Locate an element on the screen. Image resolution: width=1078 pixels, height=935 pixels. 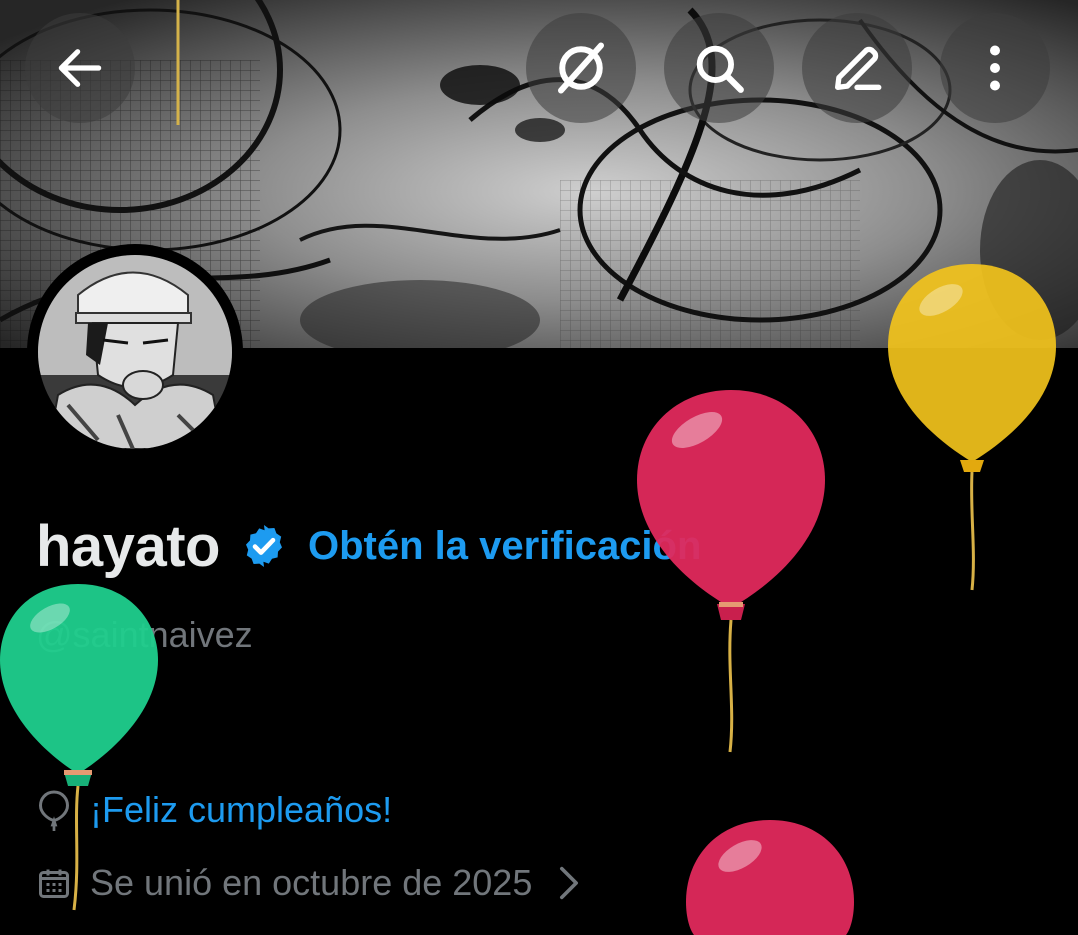
balloon-icon is located at coordinates (54, 810).